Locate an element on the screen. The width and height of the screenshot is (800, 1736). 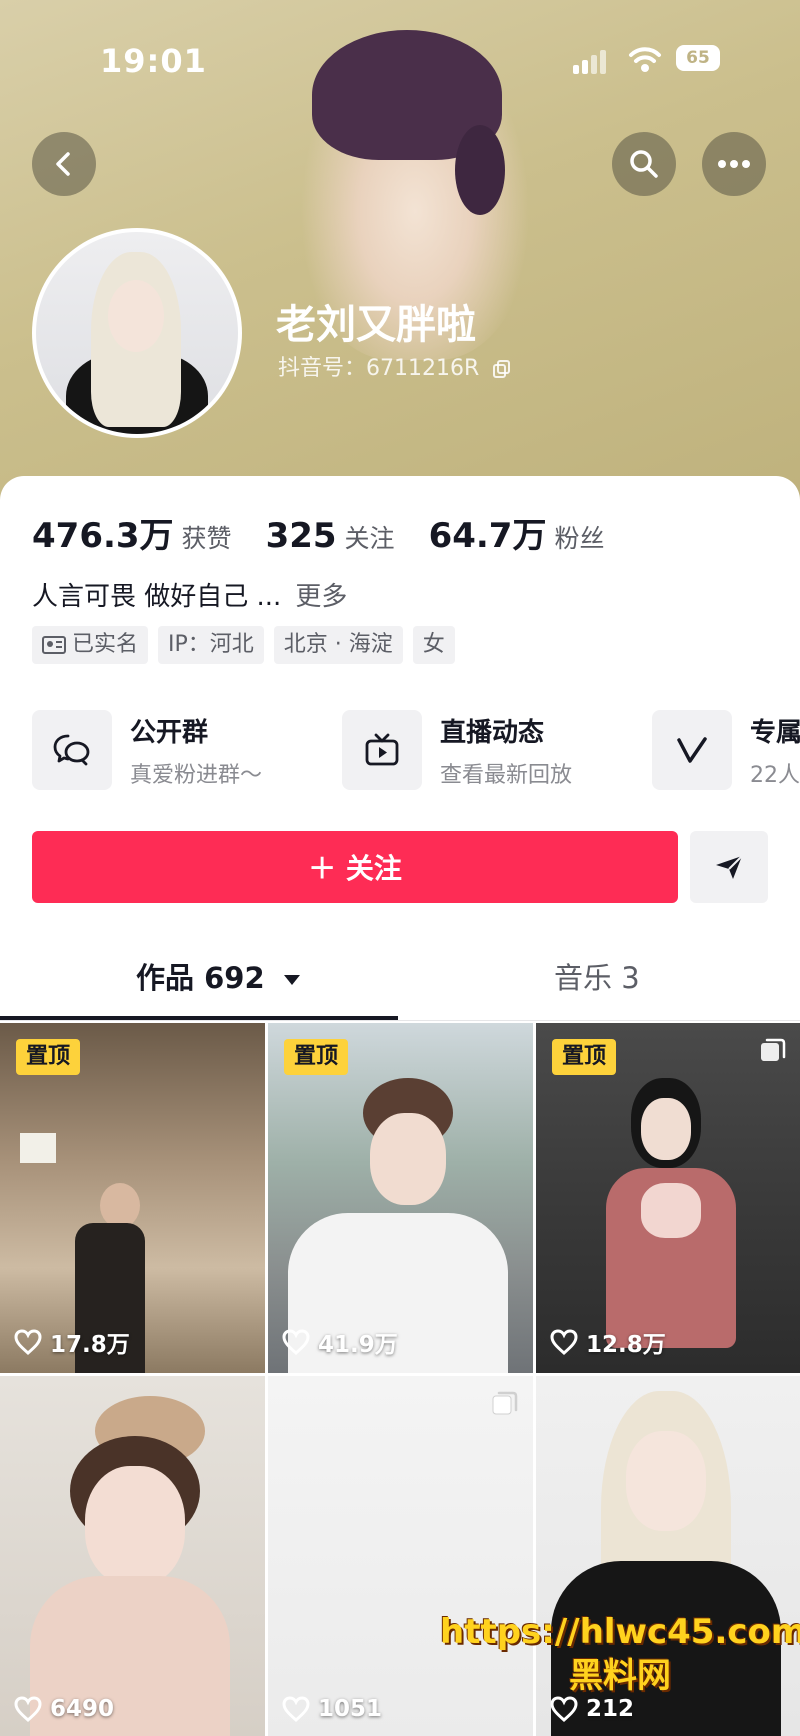
video-tile: 置顶 12.8万 is located at coordinates (668, 1198).